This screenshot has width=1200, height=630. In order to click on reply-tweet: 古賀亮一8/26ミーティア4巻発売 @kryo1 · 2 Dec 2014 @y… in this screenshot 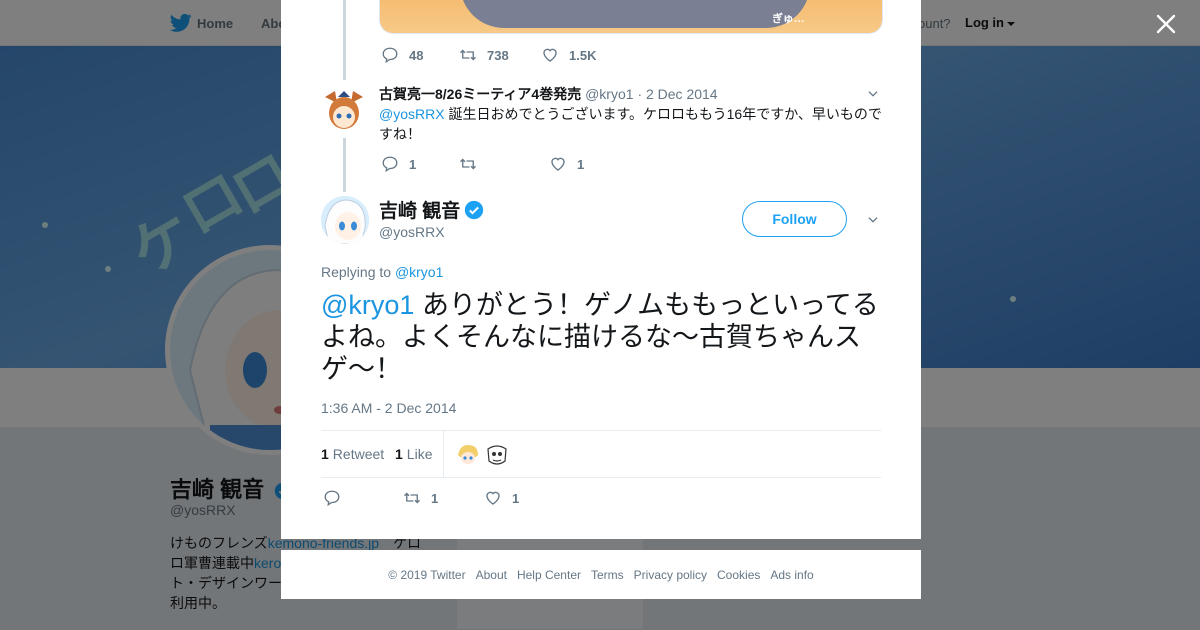, I will do `click(631, 114)`.